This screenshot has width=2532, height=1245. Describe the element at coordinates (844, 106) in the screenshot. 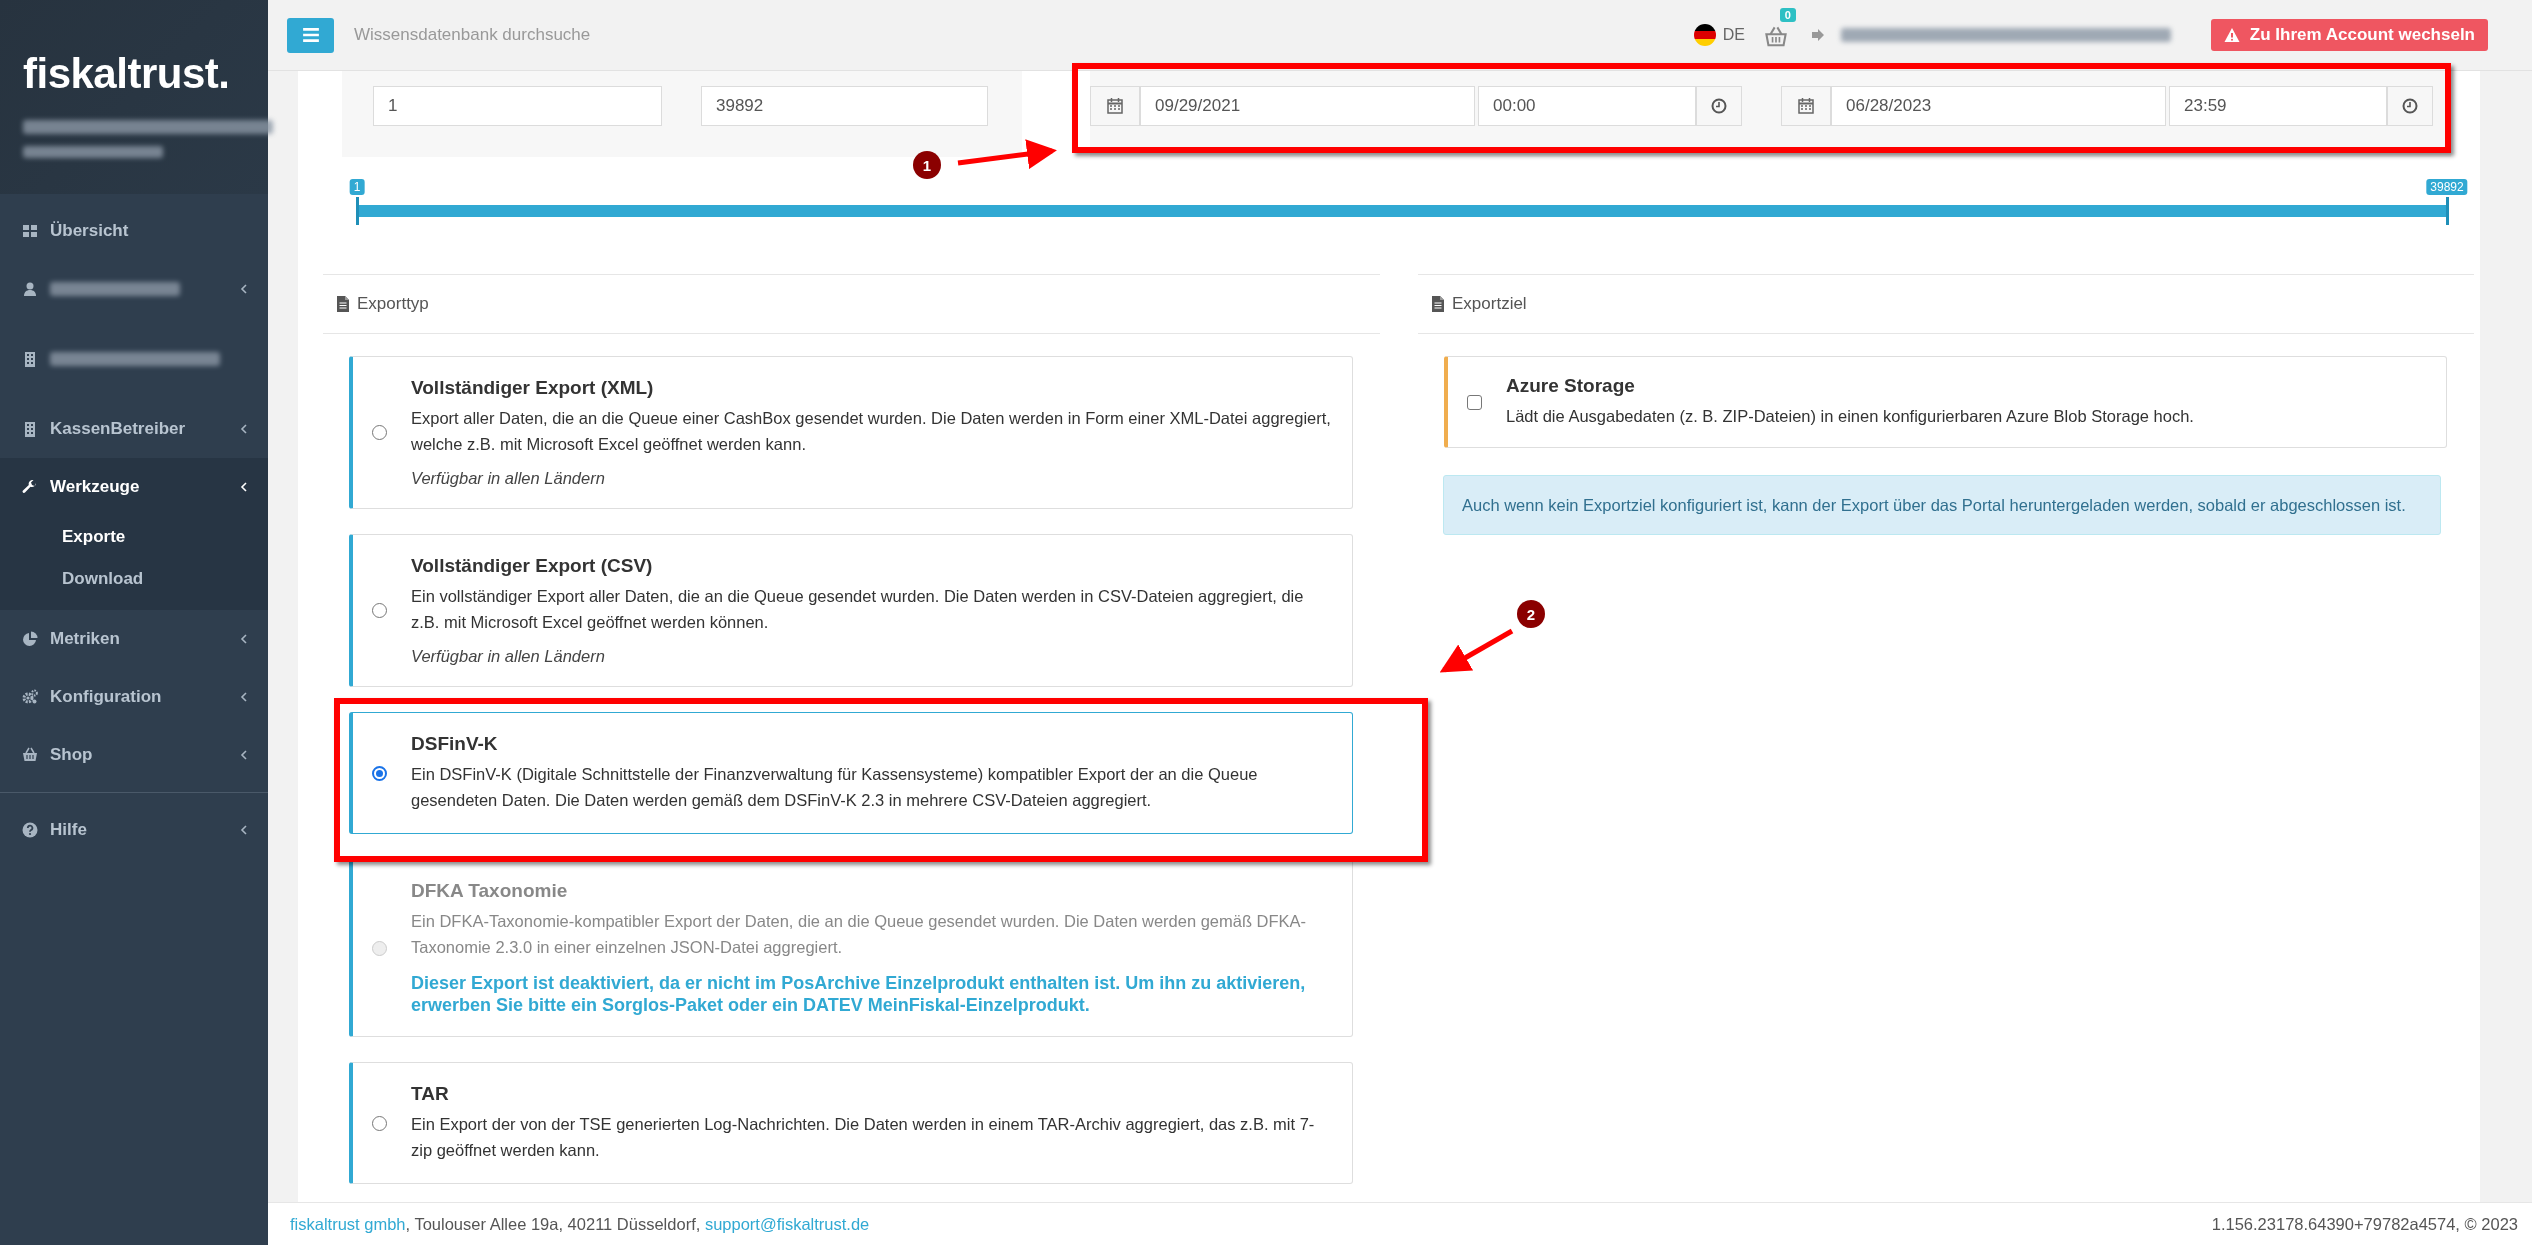

I see `to-field: 39892` at that location.